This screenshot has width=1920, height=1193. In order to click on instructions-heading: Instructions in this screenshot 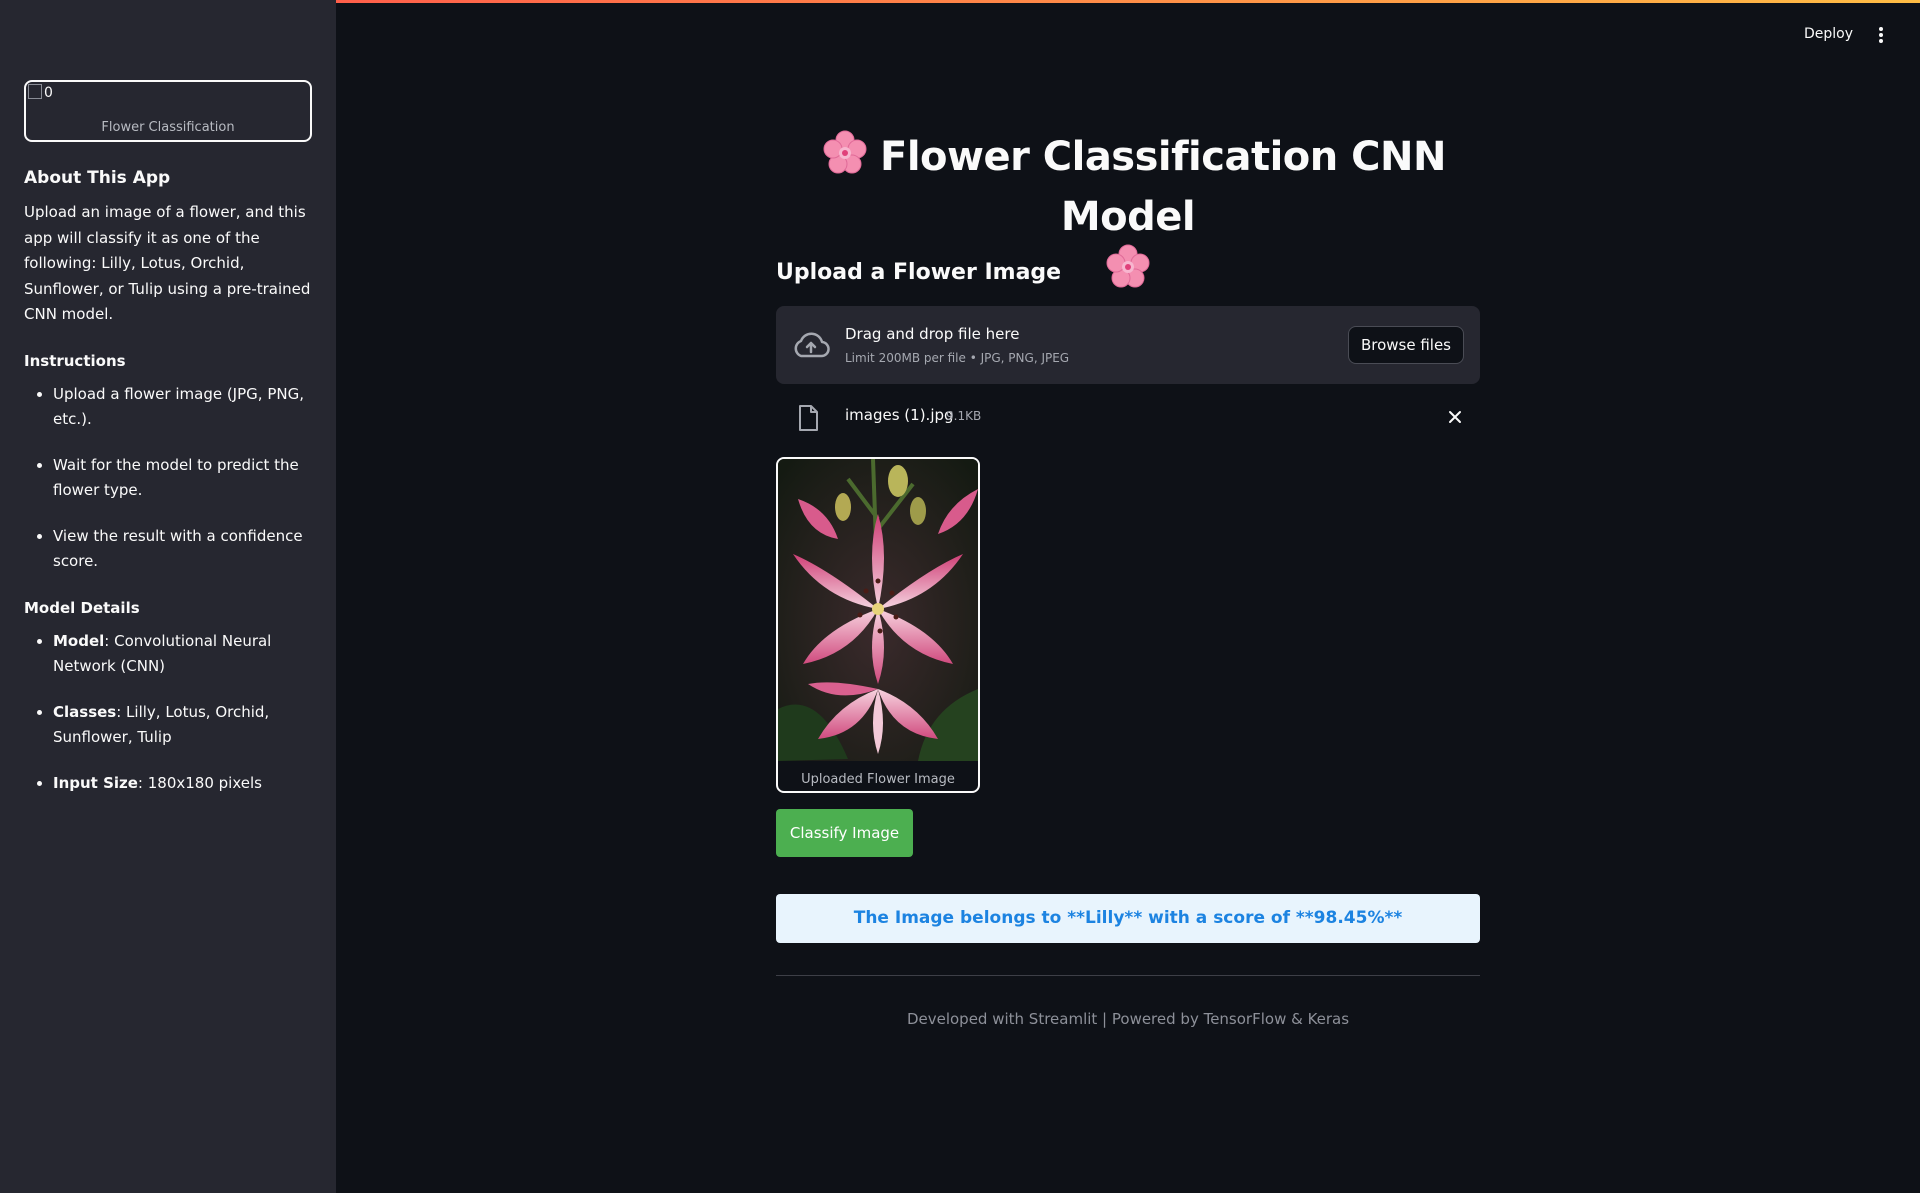, I will do `click(75, 360)`.